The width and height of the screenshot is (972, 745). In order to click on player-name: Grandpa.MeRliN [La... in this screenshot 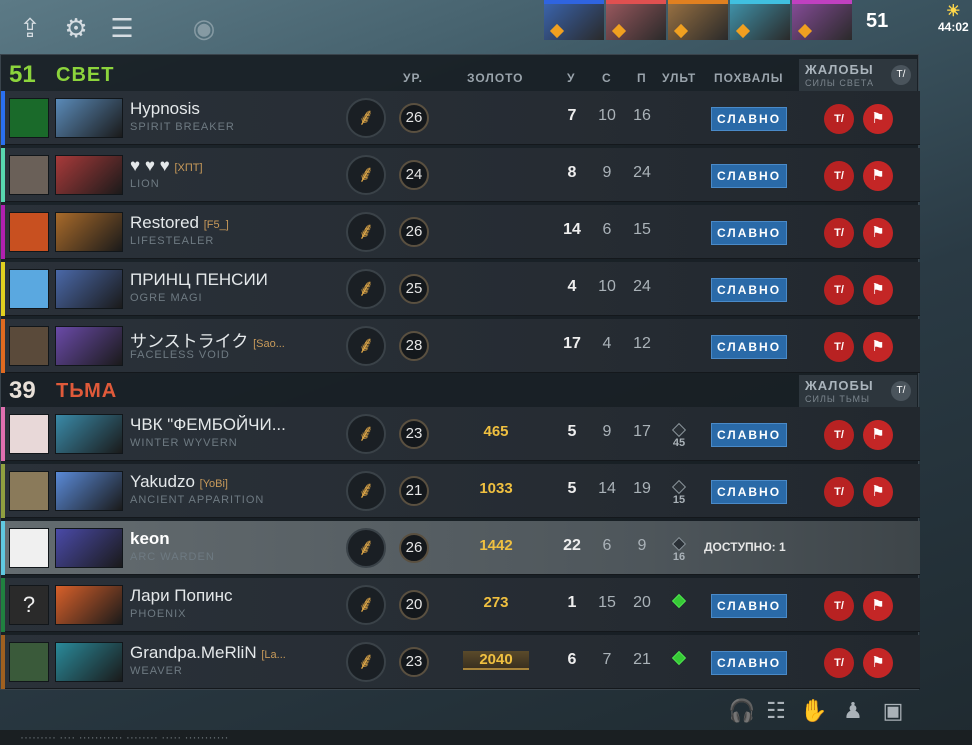, I will do `click(208, 653)`.